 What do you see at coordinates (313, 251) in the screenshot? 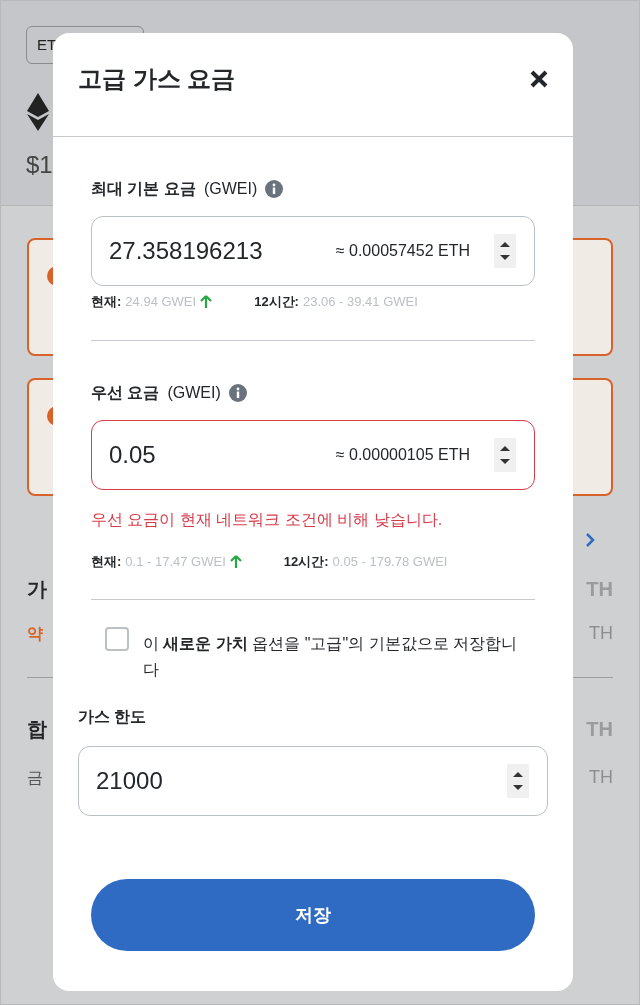
I see `number-field: 27.358196213 ≈ 0.00057452 ETH` at bounding box center [313, 251].